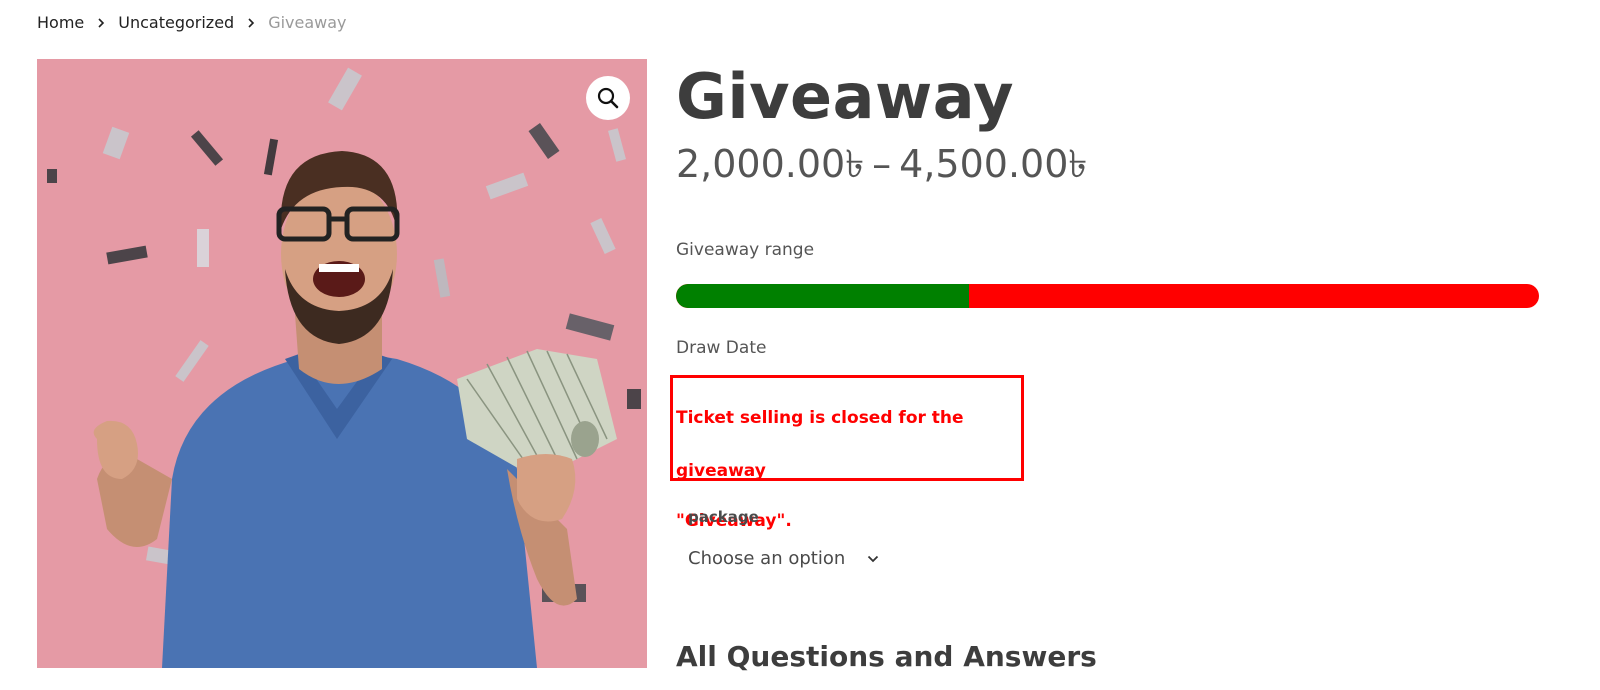 This screenshot has height=690, width=1600. Describe the element at coordinates (723, 517) in the screenshot. I see `package-label: package` at that location.